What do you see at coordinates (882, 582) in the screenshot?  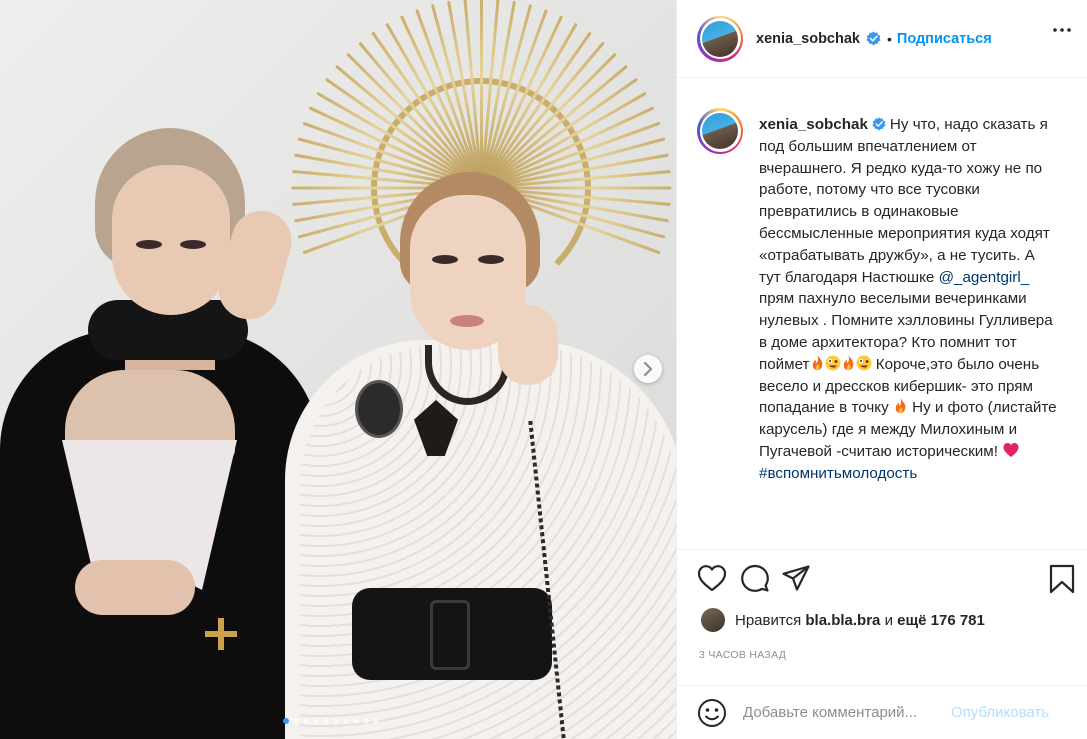 I see `action-bar` at bounding box center [882, 582].